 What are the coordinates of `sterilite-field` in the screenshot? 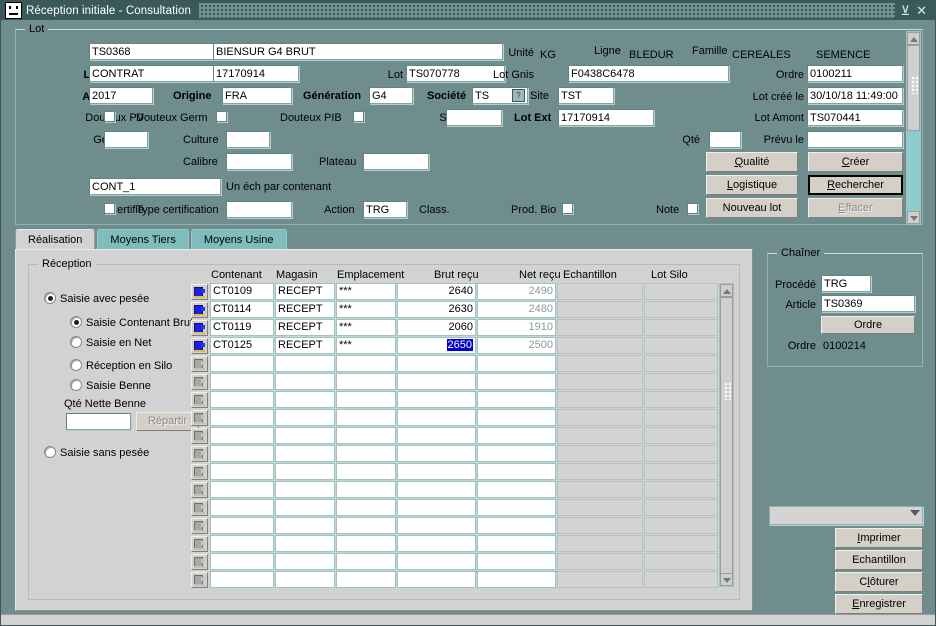 It's located at (474, 117).